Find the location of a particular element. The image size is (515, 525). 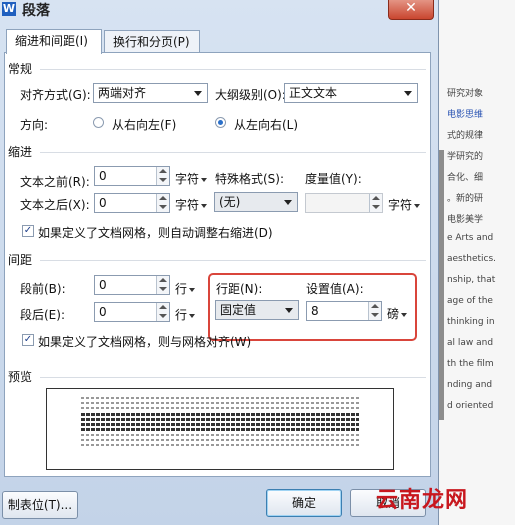

indent-before-input: 0 is located at coordinates (132, 176).